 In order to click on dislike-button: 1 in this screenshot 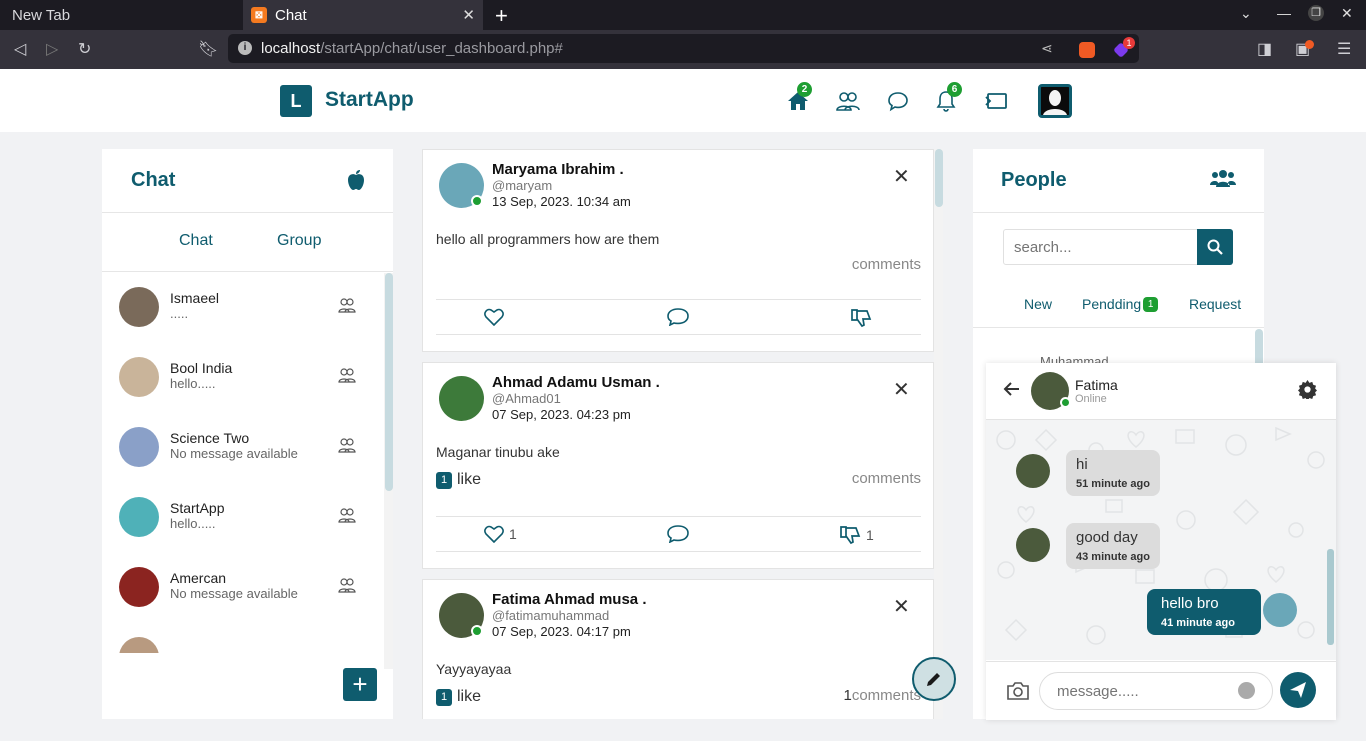, I will do `click(856, 535)`.